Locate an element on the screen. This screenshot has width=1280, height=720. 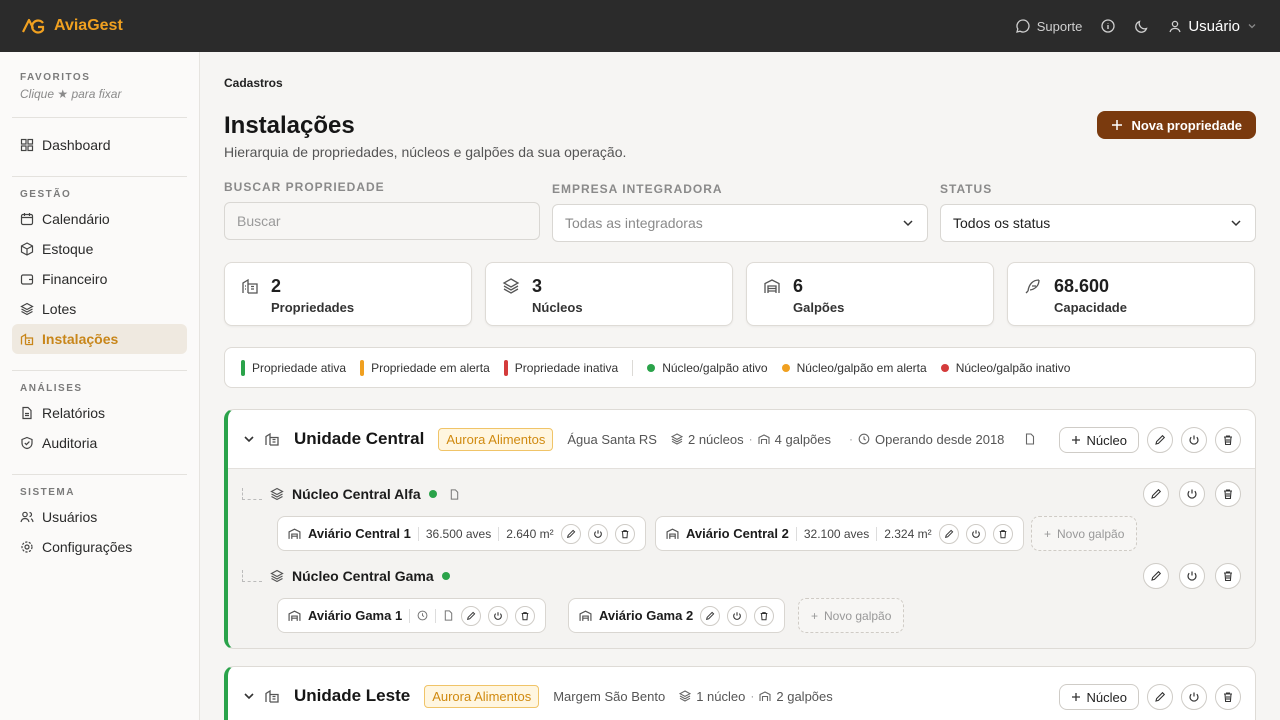
search-input: Buscar is located at coordinates (382, 221).